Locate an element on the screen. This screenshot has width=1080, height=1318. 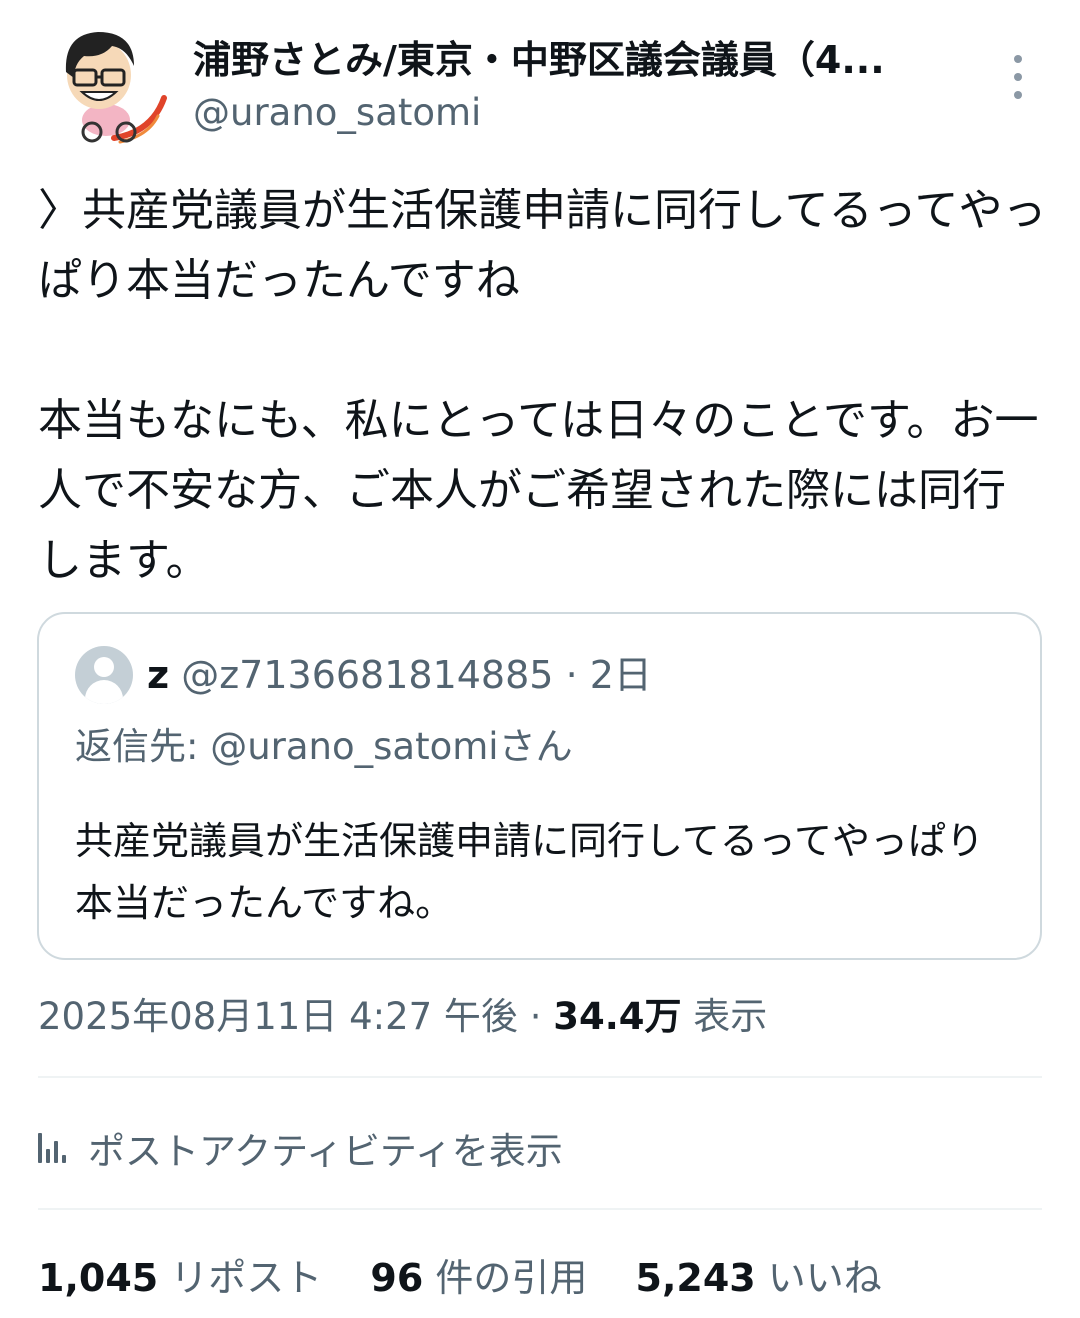
quoted-author-handle: @z7136681814885 is located at coordinates (367, 675).